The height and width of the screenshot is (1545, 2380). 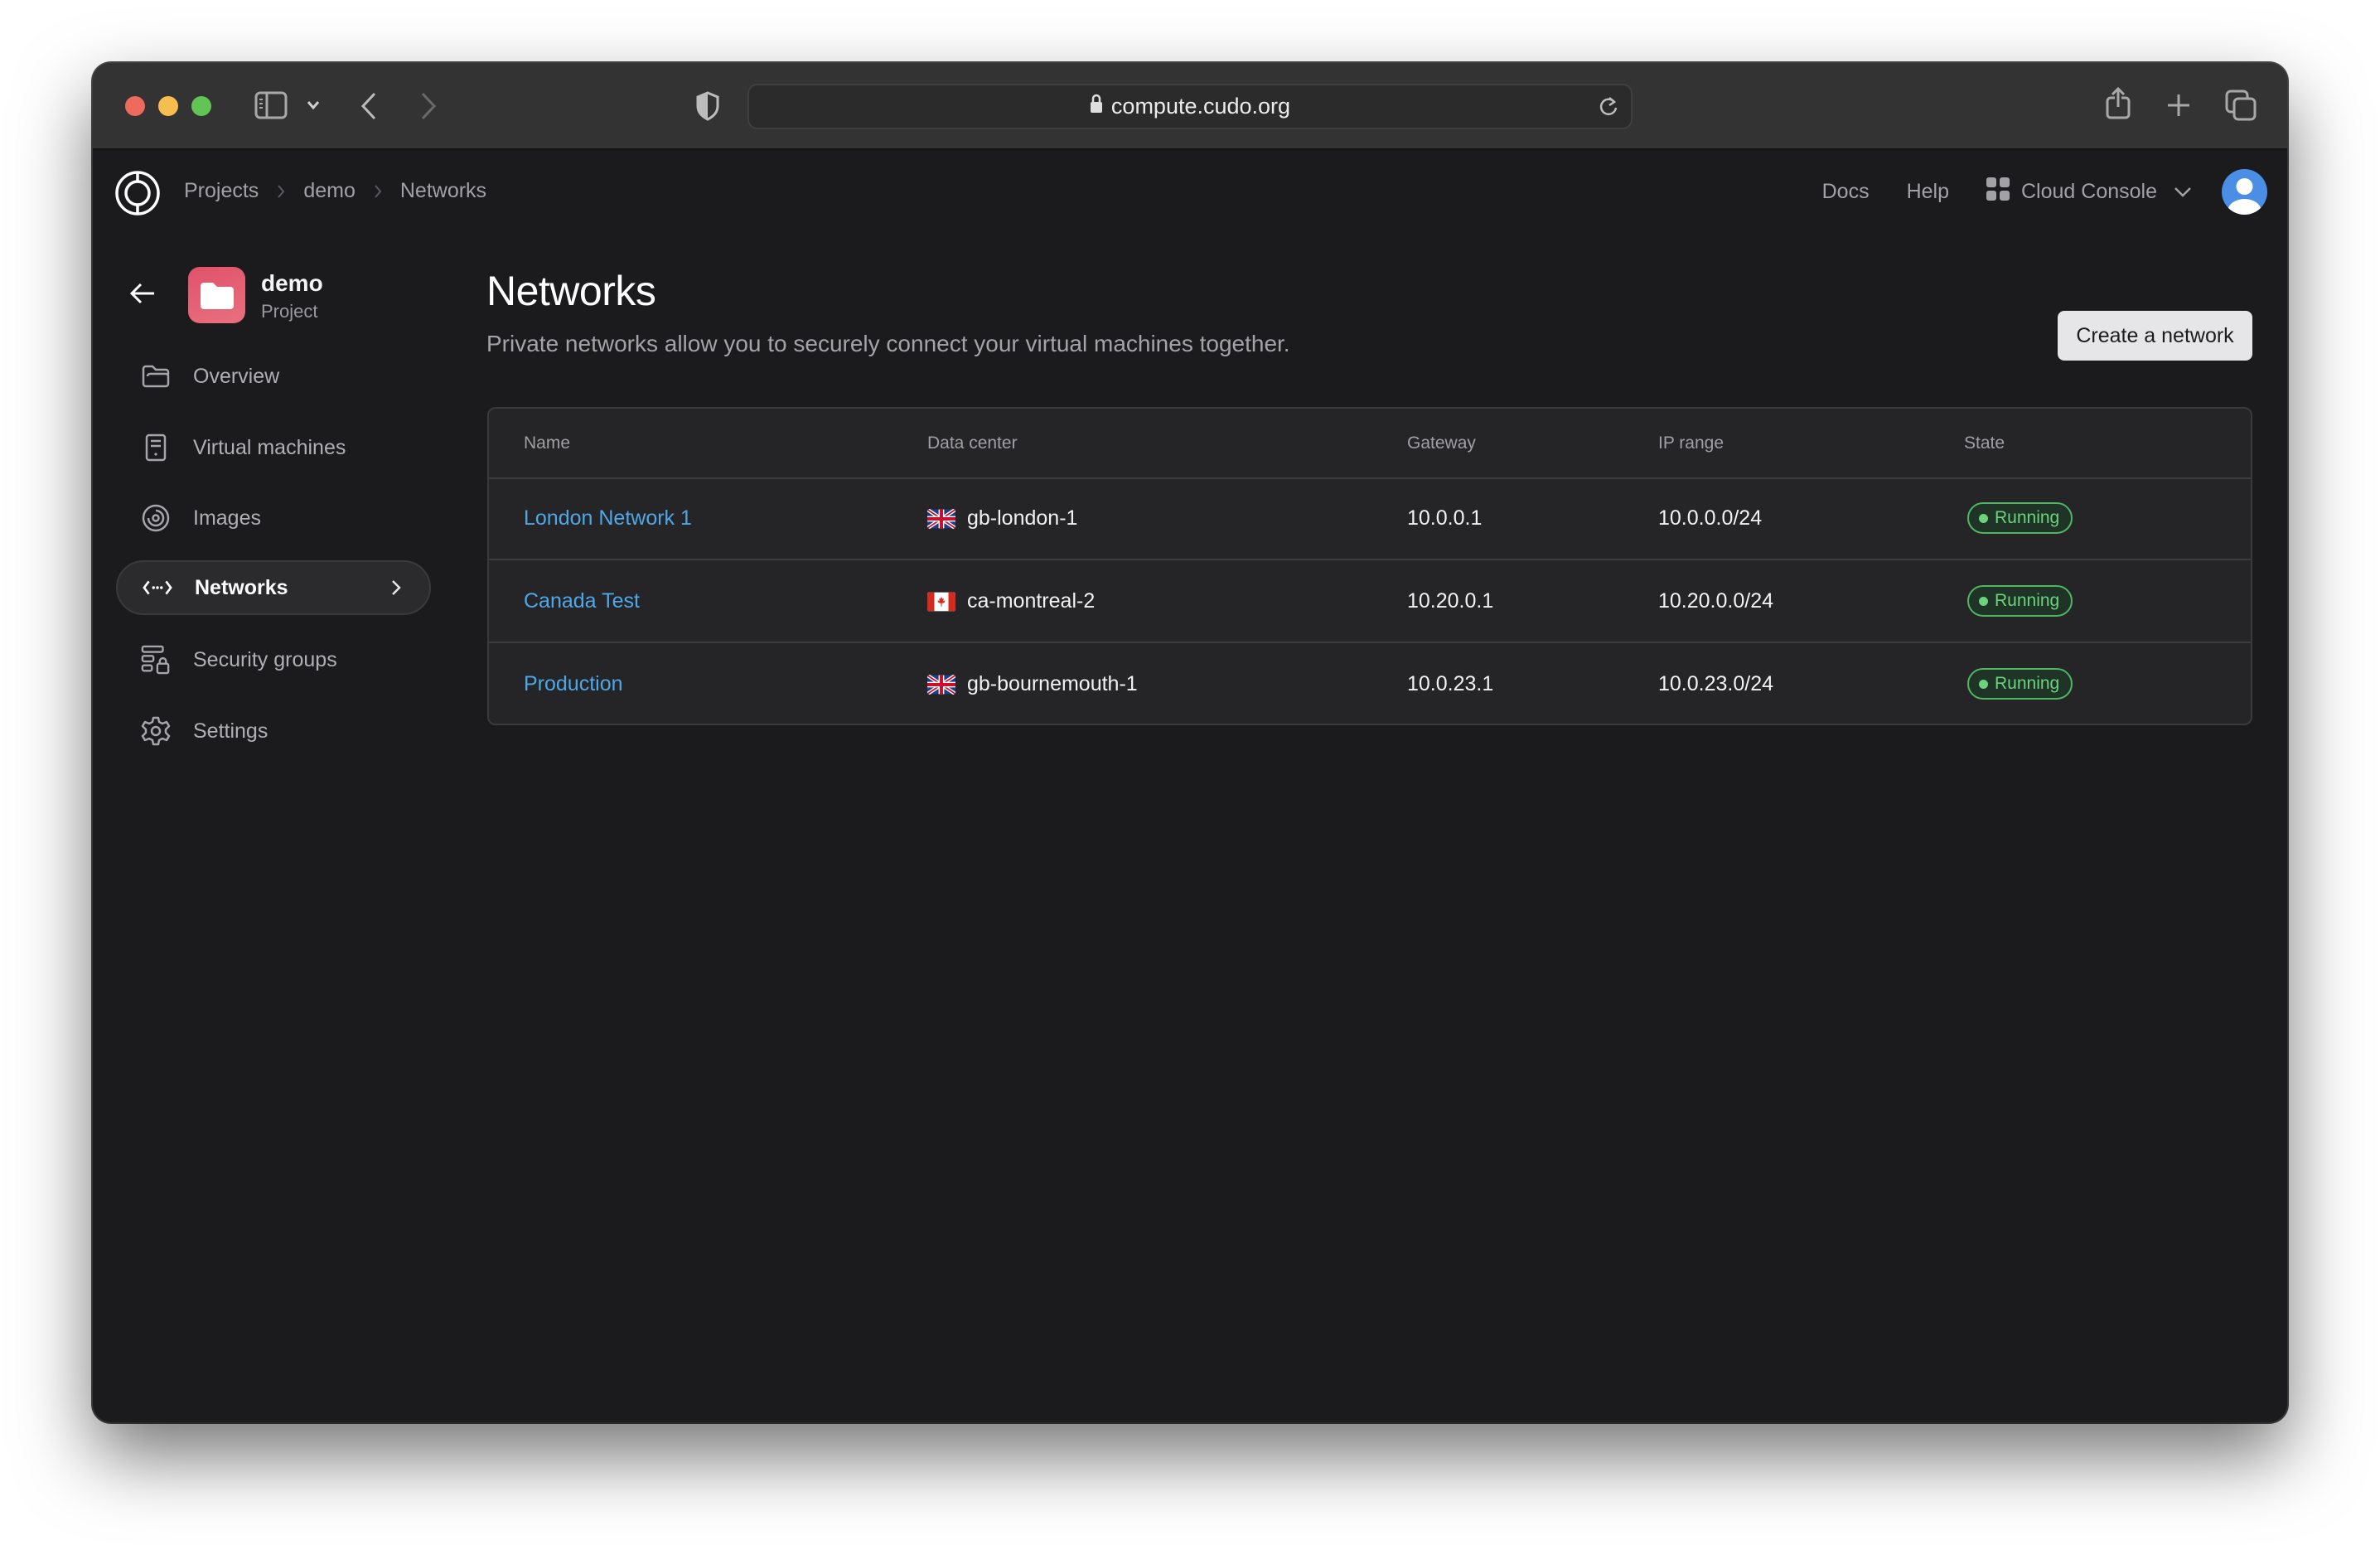 What do you see at coordinates (1998, 191) in the screenshot?
I see `apps-grid-icon` at bounding box center [1998, 191].